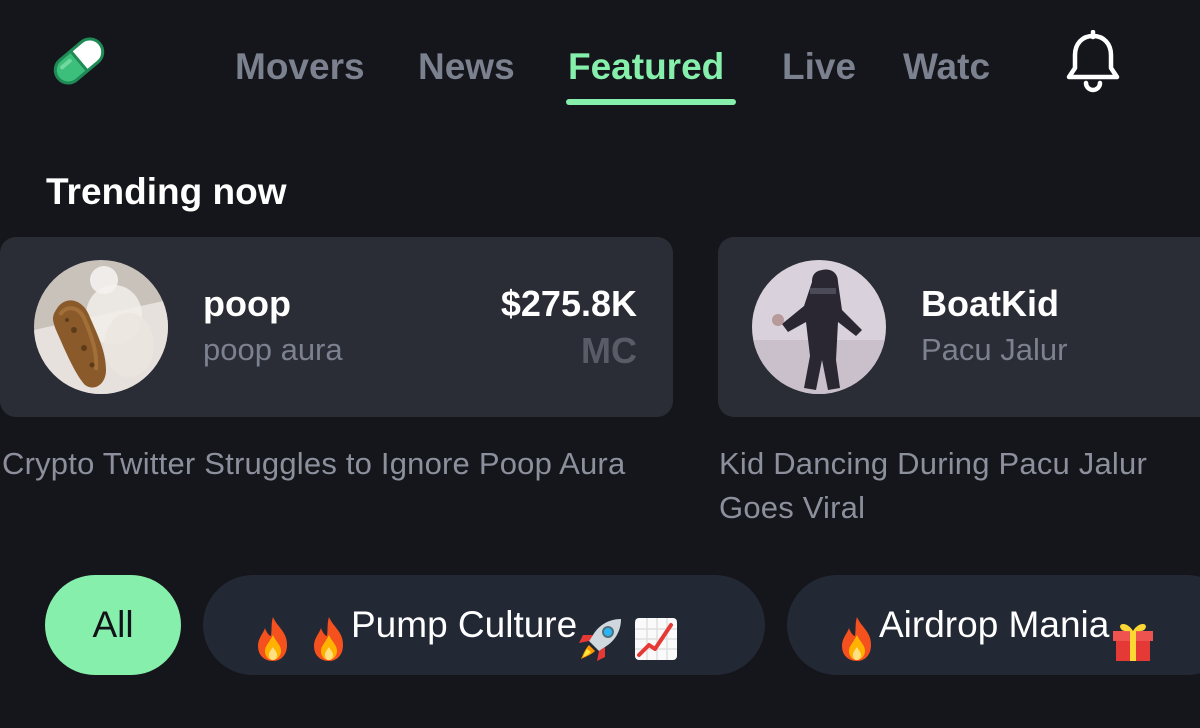  I want to click on filter-chip-pump-culture: Pump Culture, so click(484, 625).